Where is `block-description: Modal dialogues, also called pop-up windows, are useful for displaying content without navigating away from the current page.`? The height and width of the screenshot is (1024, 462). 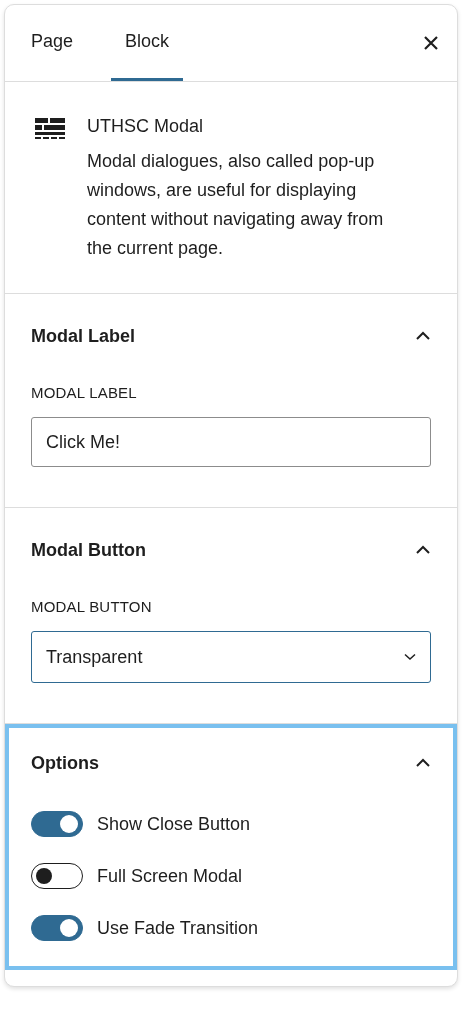
block-description: Modal dialogues, also called pop-up windows, are useful for displaying content without navigating away from the current page. is located at coordinates (236, 205).